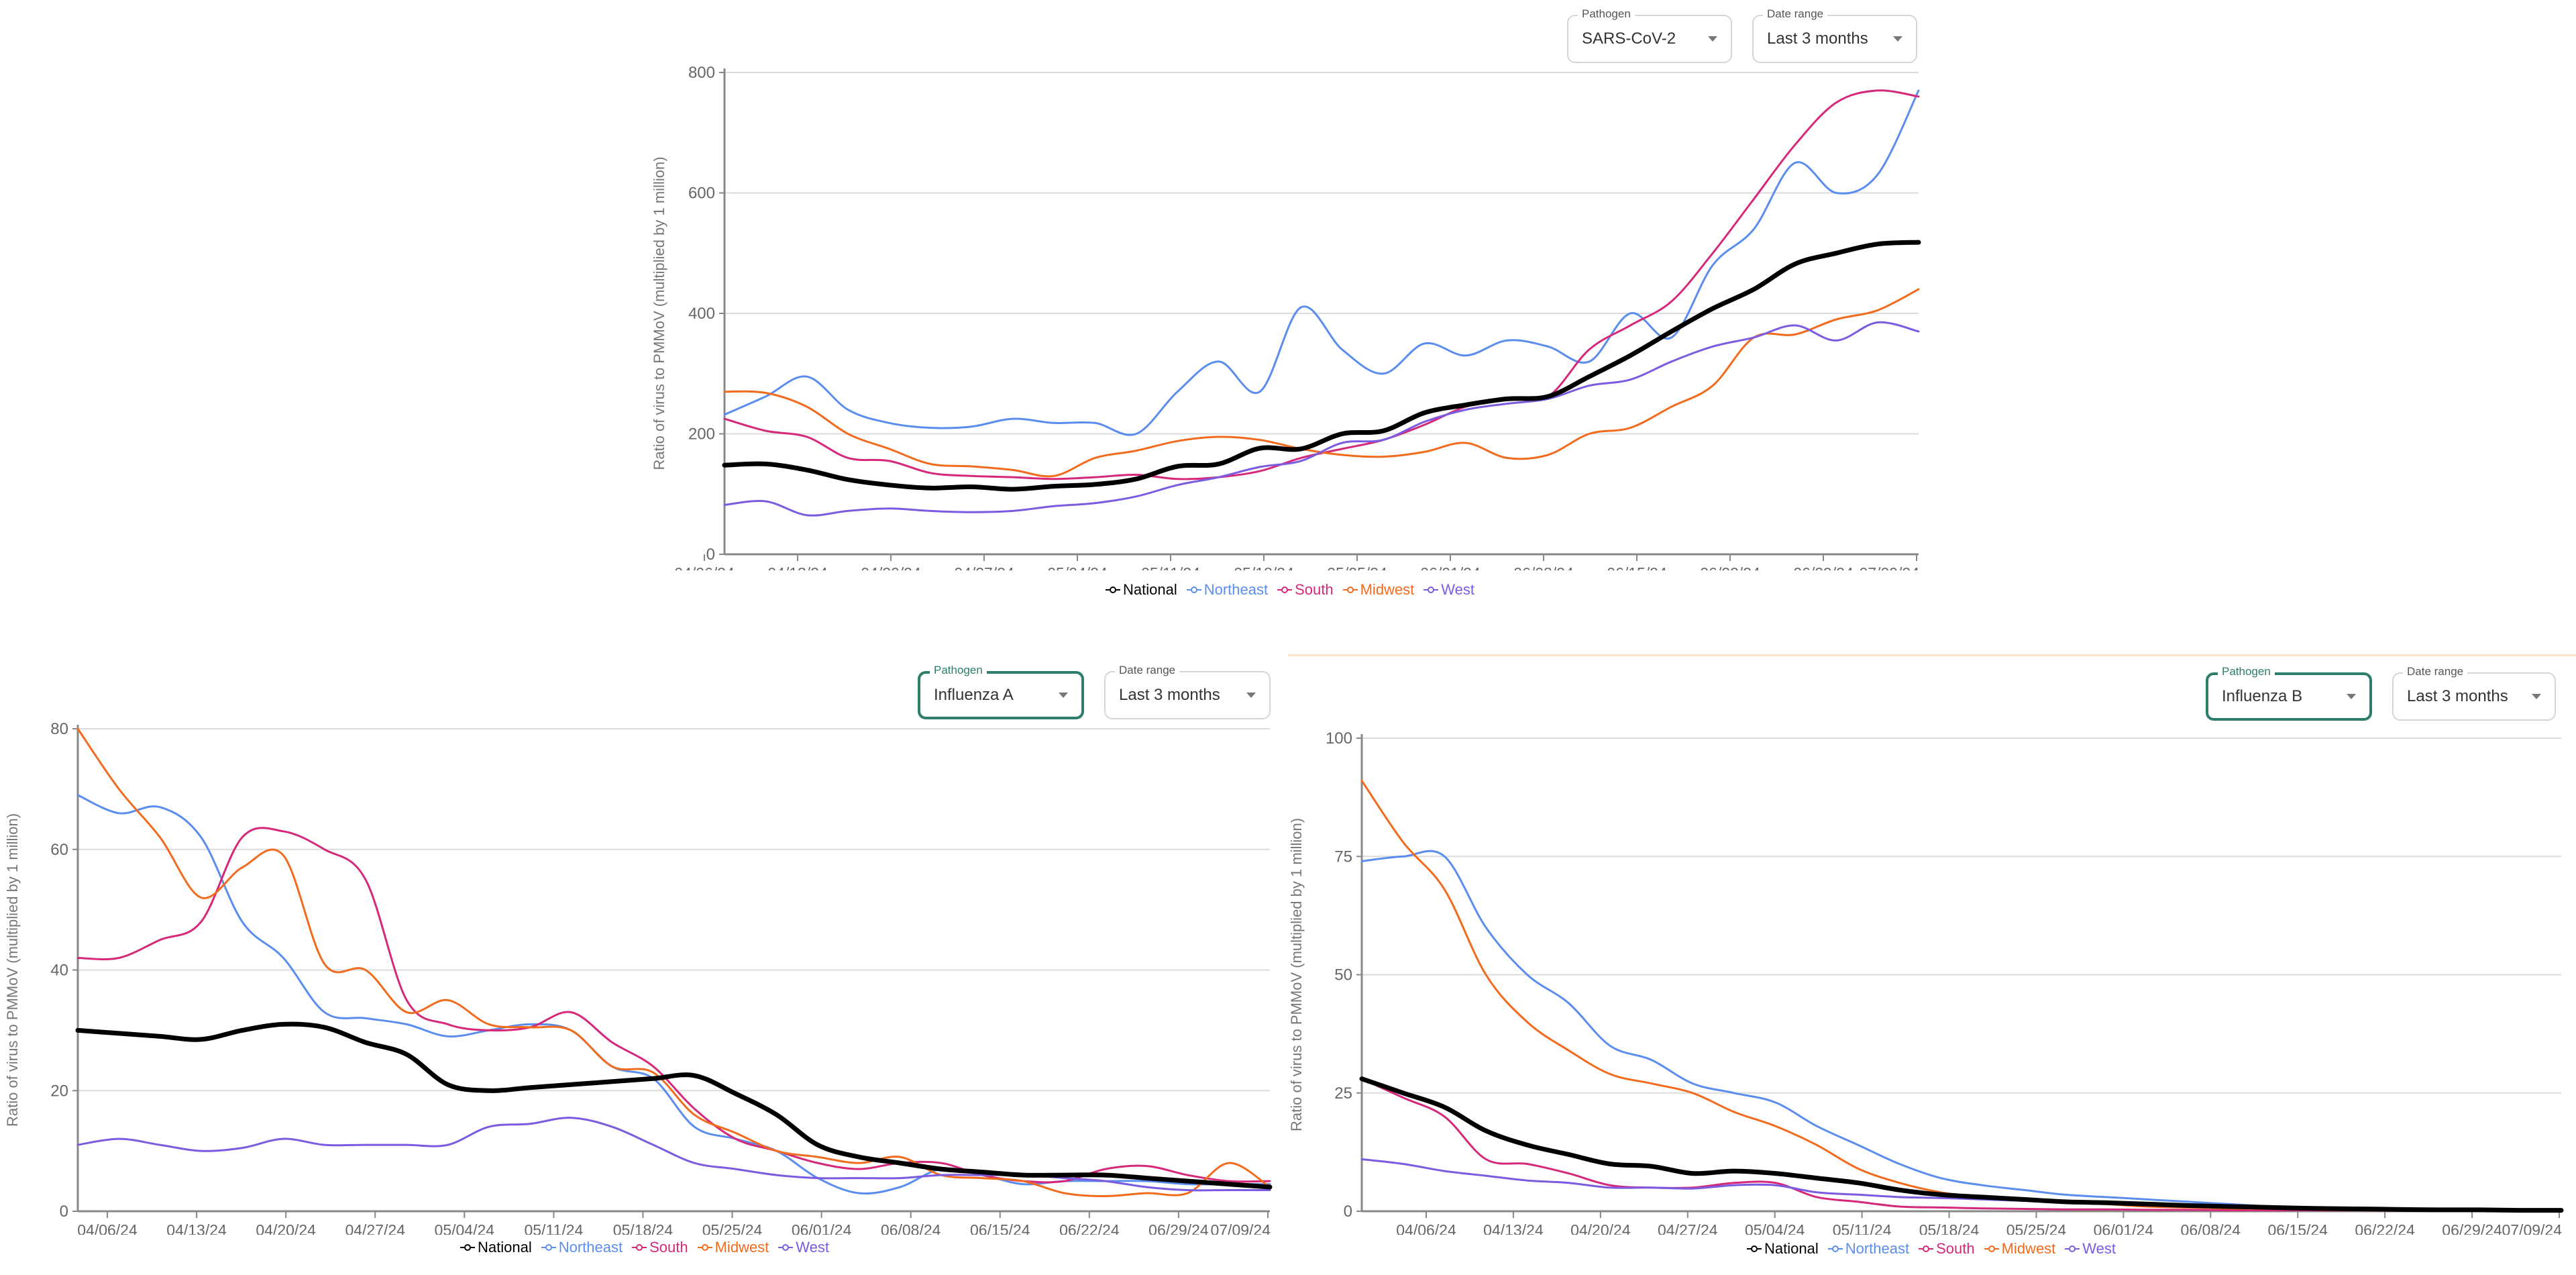  Describe the element at coordinates (797, 567) in the screenshot. I see `x-tick-label: 04/13/24` at that location.